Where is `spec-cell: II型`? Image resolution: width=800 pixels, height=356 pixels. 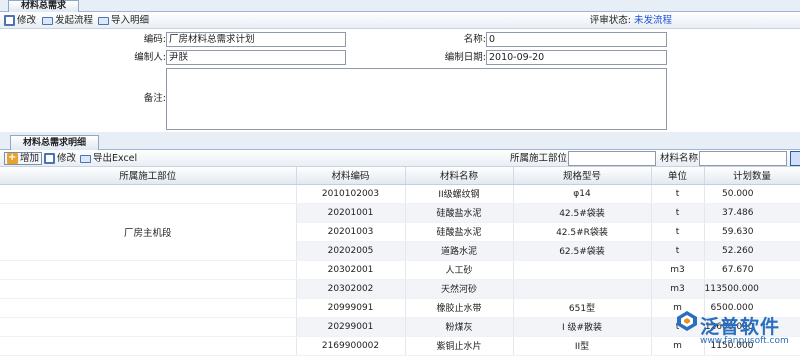
spec-cell: II型 is located at coordinates (582, 346).